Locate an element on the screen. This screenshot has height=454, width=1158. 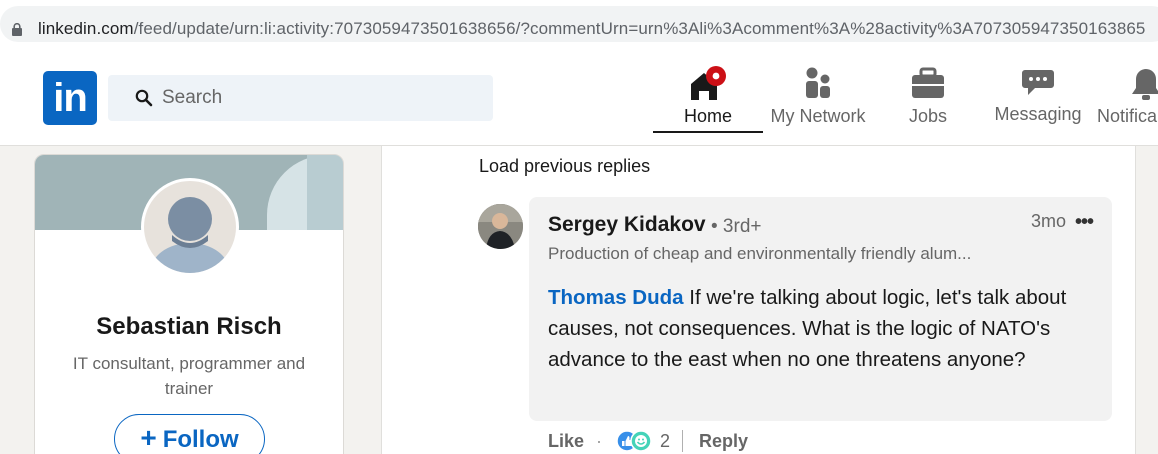
home-icon is located at coordinates (708, 83).